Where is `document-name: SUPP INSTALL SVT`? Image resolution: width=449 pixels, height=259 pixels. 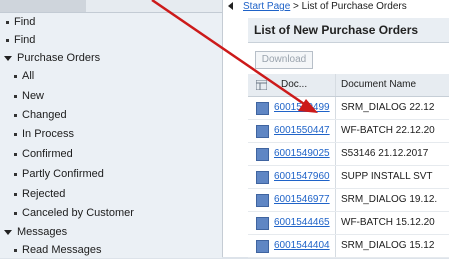
document-name: SUPP INSTALL SVT is located at coordinates (387, 176).